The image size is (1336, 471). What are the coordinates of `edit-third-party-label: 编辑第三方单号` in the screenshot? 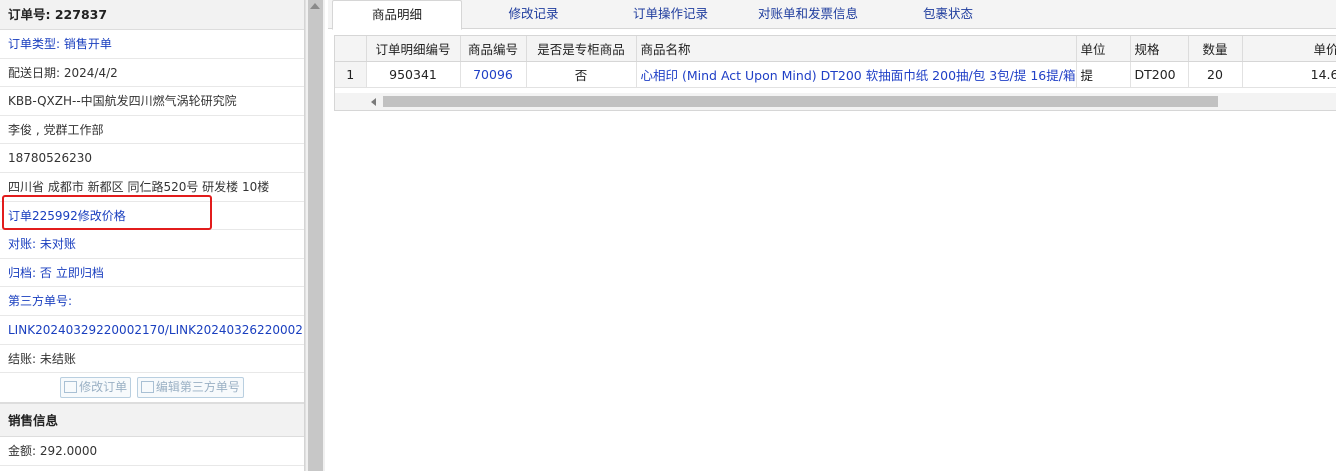 It's located at (197, 387).